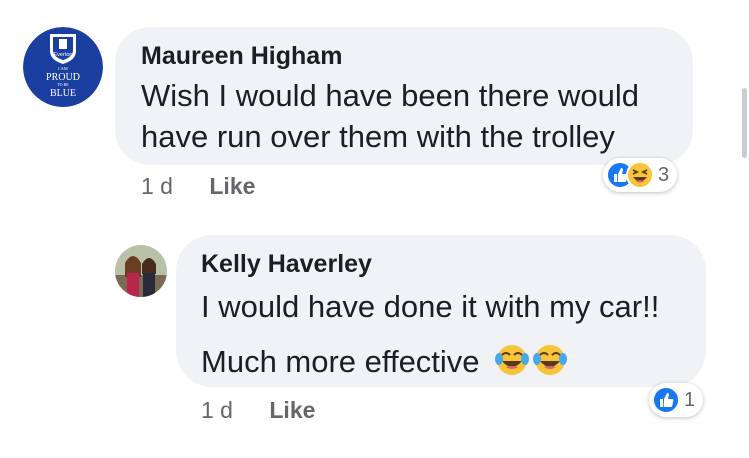  I want to click on laugh-icon, so click(640, 175).